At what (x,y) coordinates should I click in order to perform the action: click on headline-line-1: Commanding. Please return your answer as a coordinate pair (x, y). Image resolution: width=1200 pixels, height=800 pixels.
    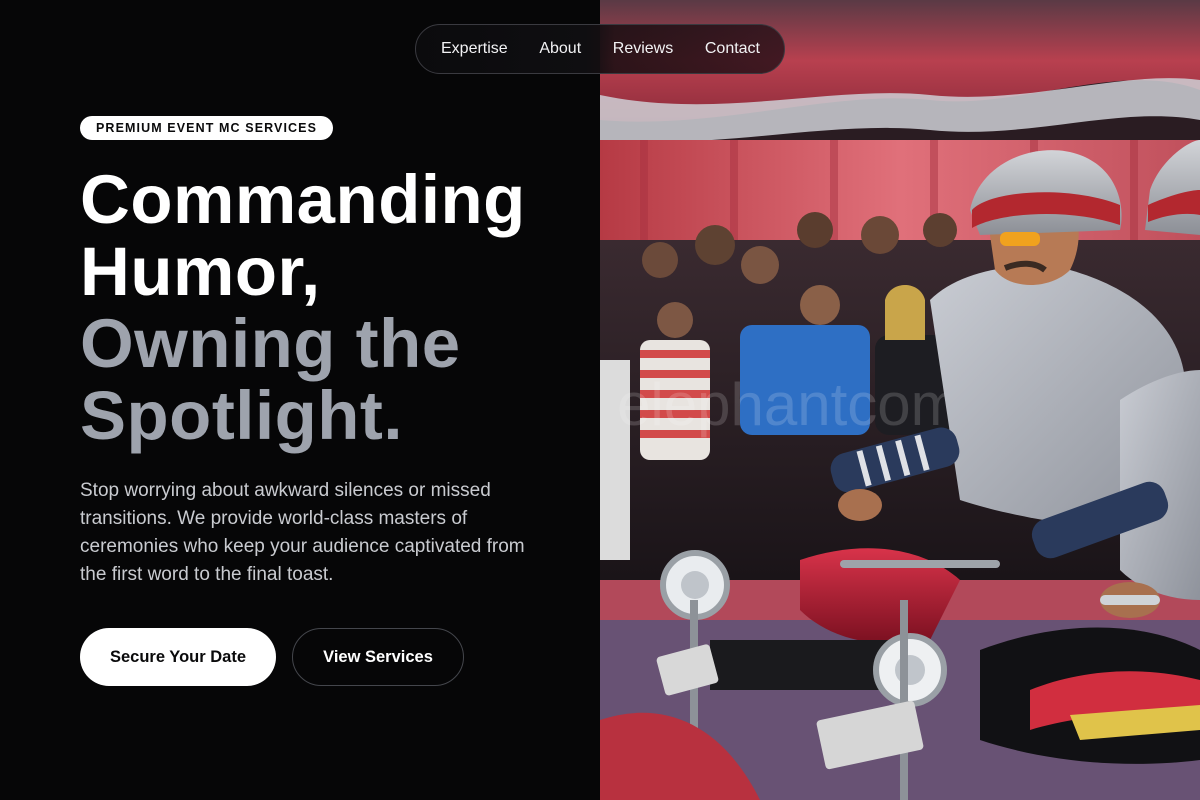
    Looking at the image, I should click on (303, 199).